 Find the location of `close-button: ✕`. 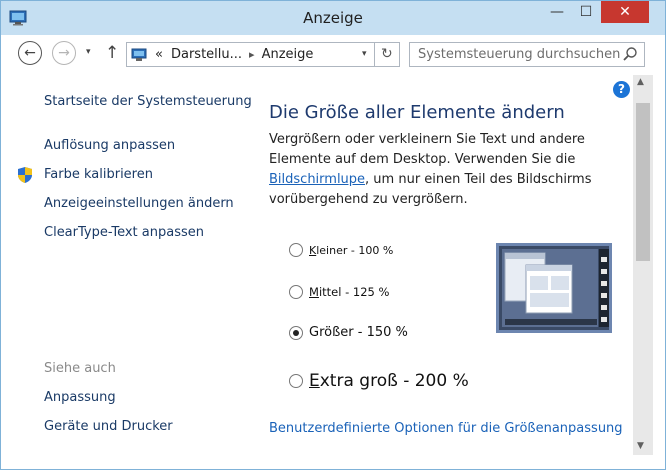

close-button: ✕ is located at coordinates (625, 12).